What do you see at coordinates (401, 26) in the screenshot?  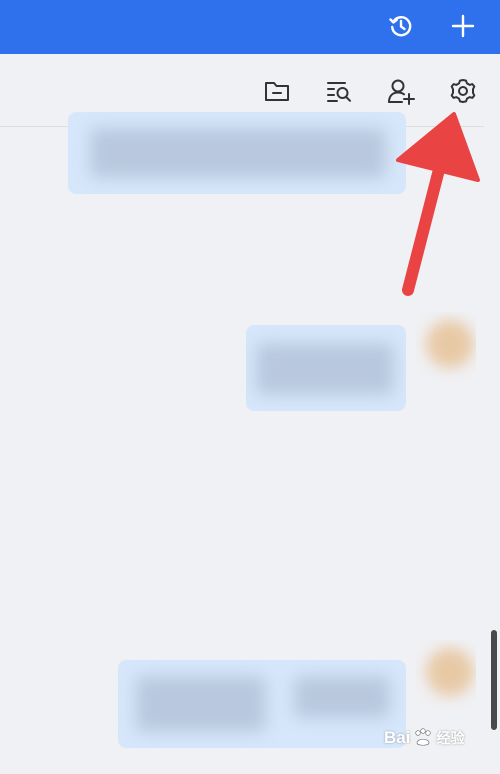 I see `history-clock-icon` at bounding box center [401, 26].